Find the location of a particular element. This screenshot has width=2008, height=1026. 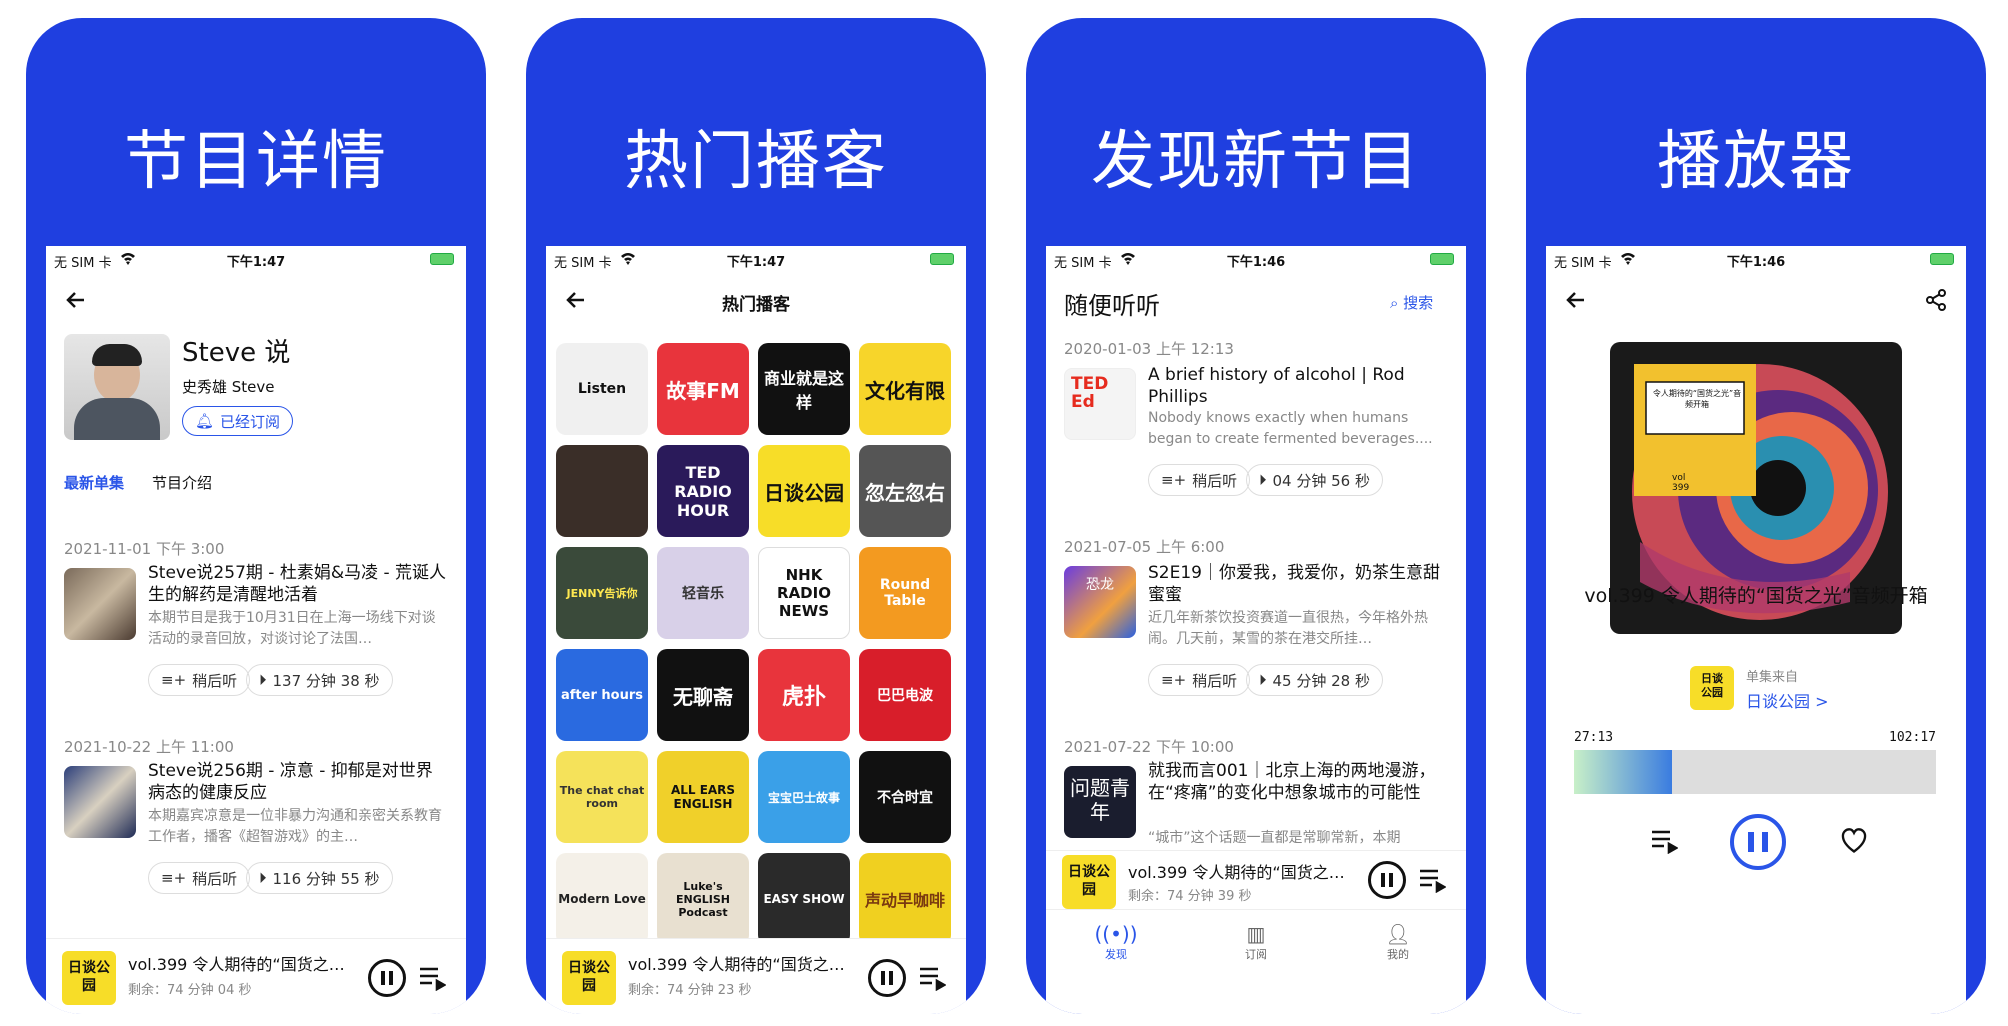

episode-date: 2021-07-05 上午 6:00 is located at coordinates (1144, 547).